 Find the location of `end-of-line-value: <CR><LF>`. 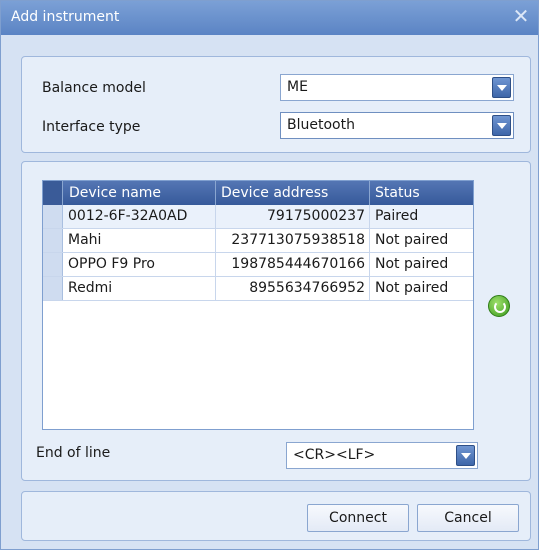

end-of-line-value: <CR><LF> is located at coordinates (334, 455).